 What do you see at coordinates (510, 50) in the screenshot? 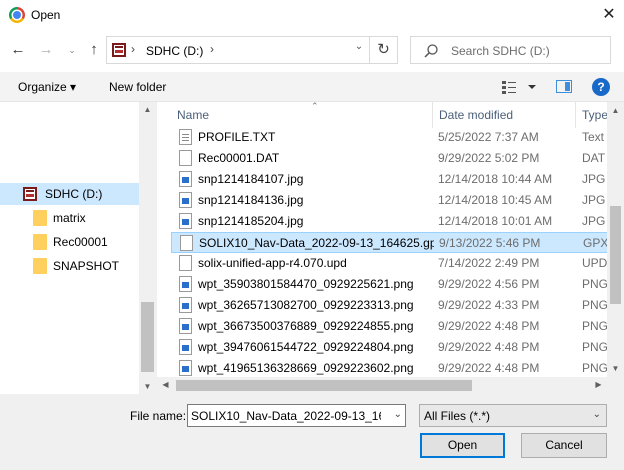
I see `search-box: Search SDHC (D:)` at bounding box center [510, 50].